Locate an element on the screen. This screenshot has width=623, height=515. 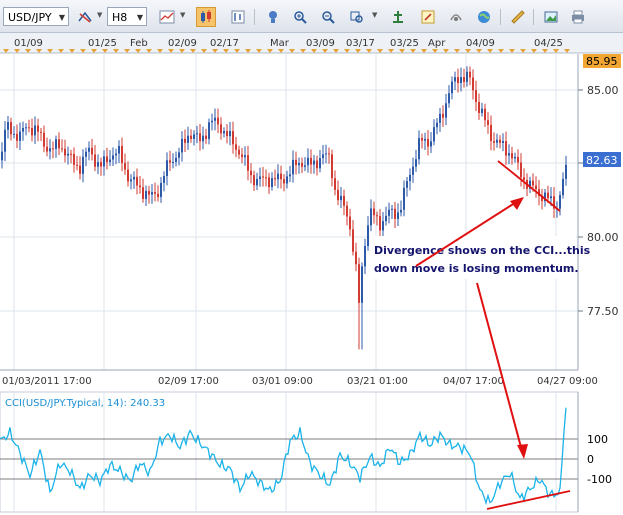
chevron-down-icon: ▼ is located at coordinates (61, 17).